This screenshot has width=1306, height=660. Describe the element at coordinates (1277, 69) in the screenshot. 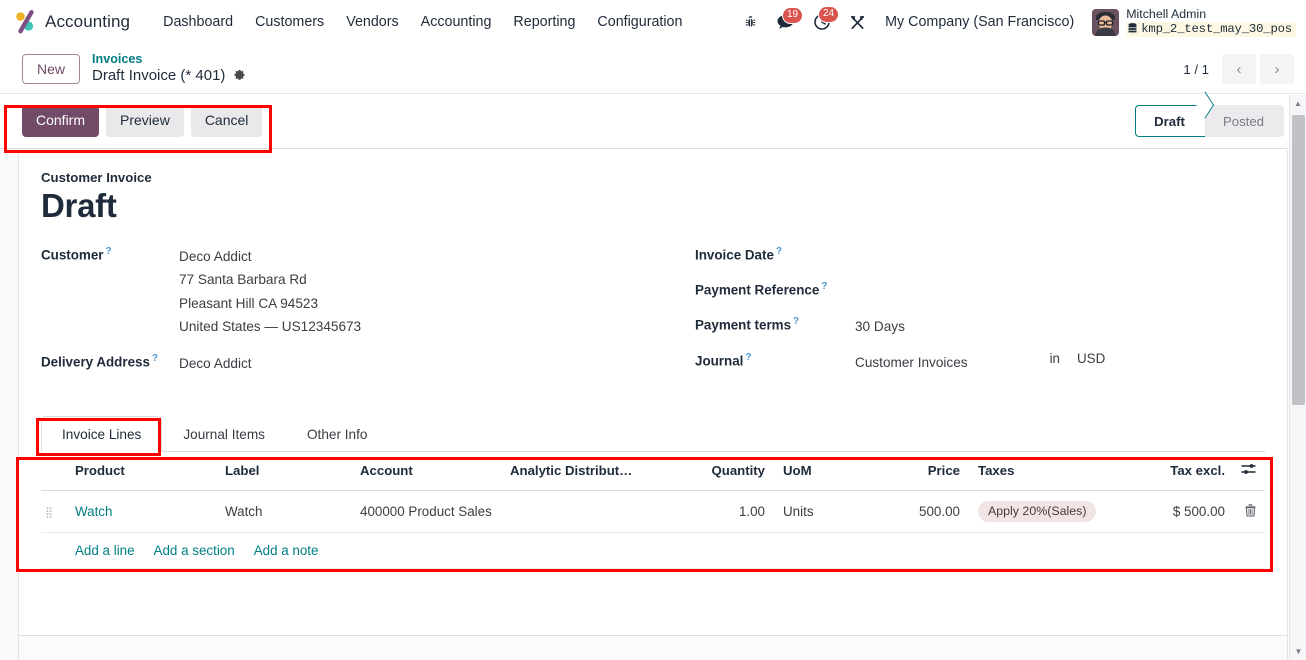

I see `pager-next-button: ›` at that location.